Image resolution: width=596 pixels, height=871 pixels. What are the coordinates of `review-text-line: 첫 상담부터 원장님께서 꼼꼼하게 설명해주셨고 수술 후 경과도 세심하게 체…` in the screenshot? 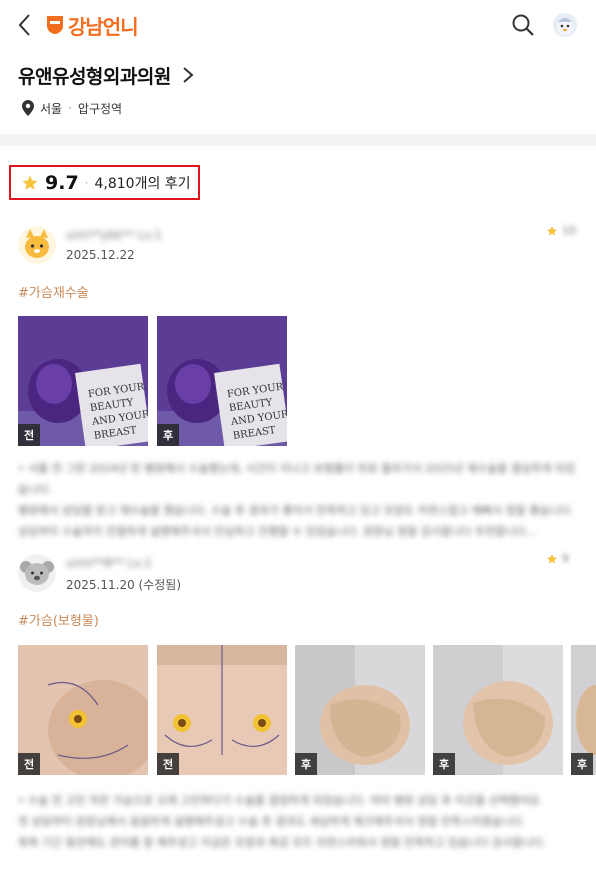 It's located at (272, 821).